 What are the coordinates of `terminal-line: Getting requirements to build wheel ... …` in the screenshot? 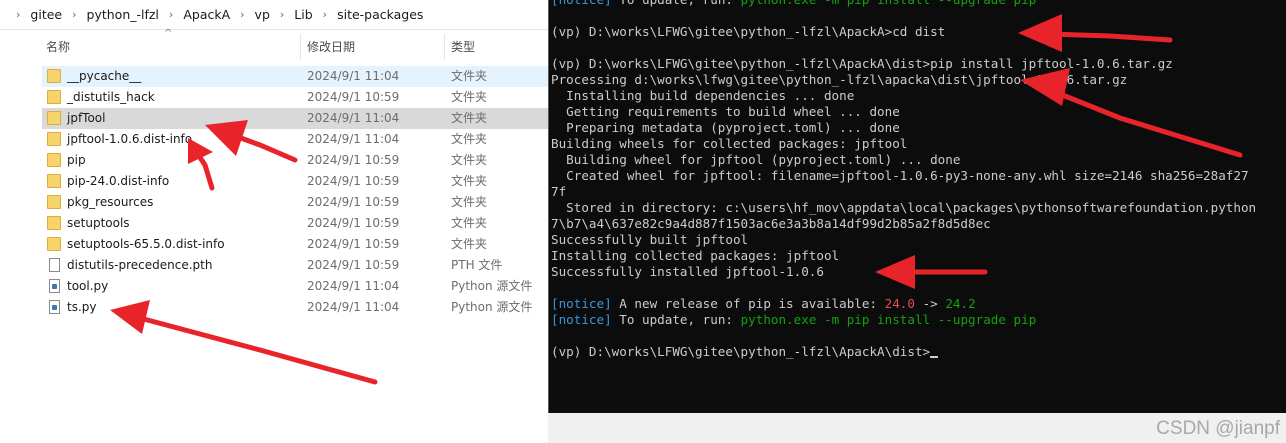 It's located at (903, 112).